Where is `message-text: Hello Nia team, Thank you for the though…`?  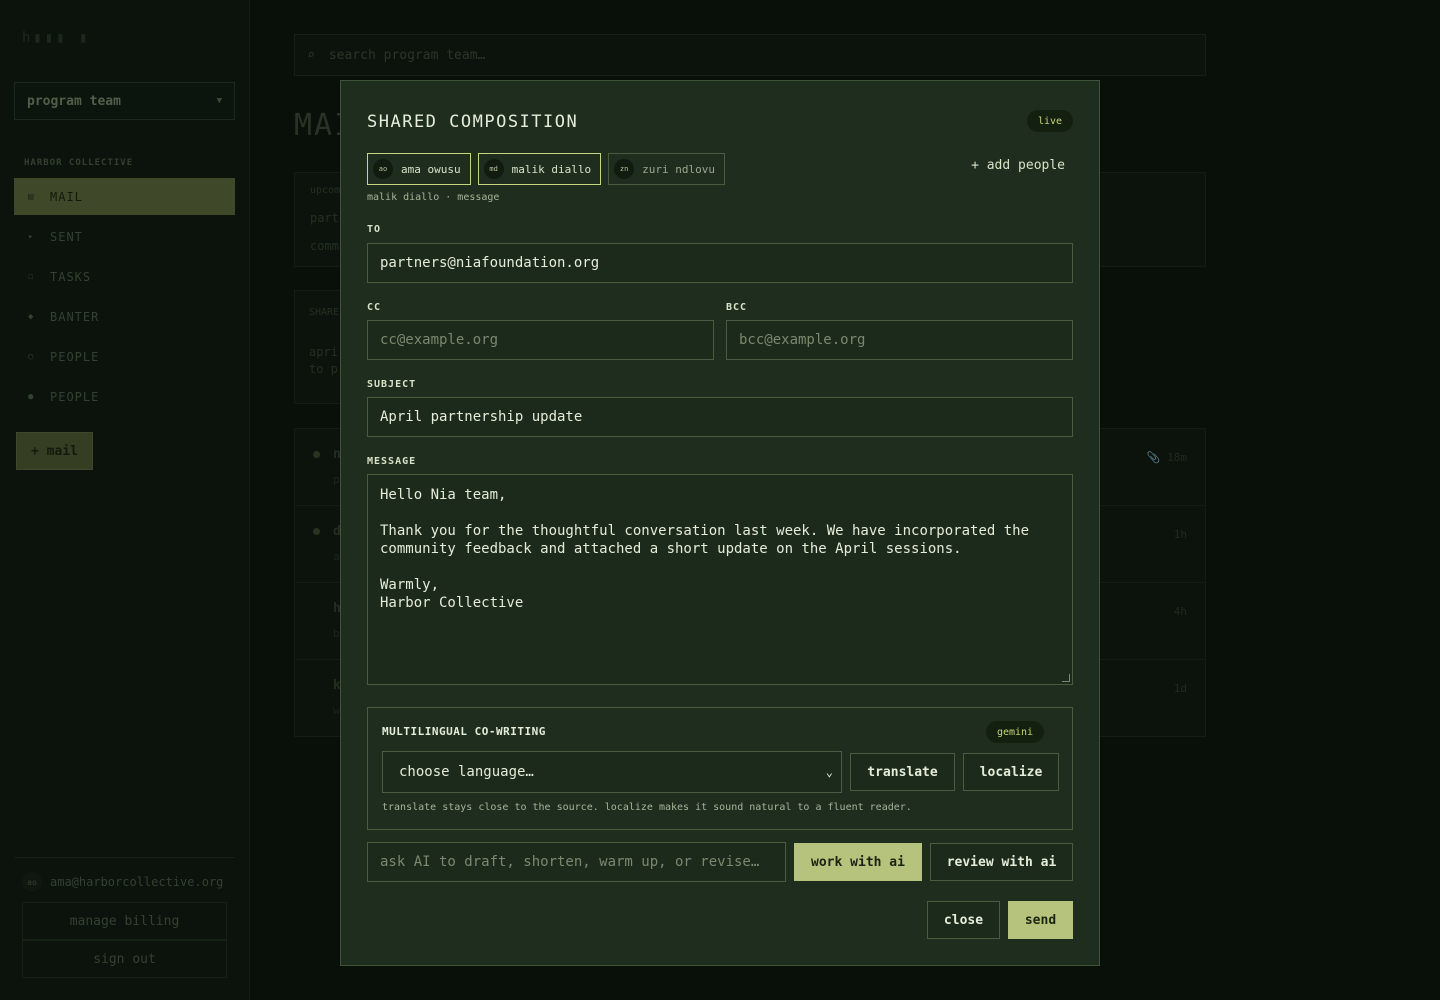 message-text: Hello Nia team, Thank you for the though… is located at coordinates (705, 549).